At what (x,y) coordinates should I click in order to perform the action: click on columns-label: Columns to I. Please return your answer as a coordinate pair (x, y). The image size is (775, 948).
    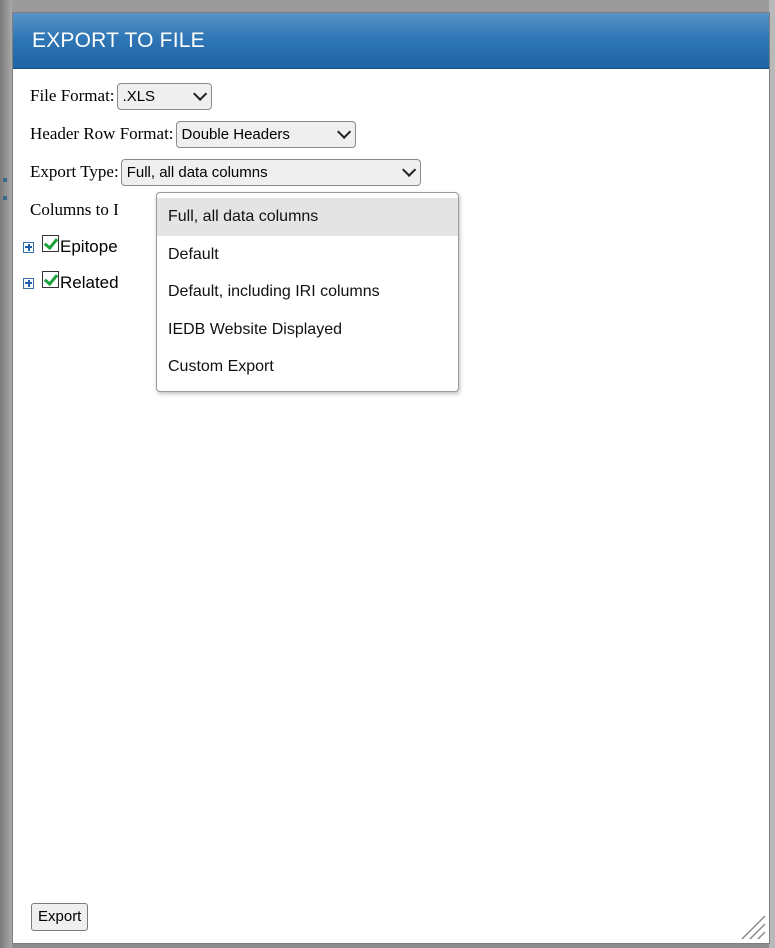
    Looking at the image, I should click on (74, 209).